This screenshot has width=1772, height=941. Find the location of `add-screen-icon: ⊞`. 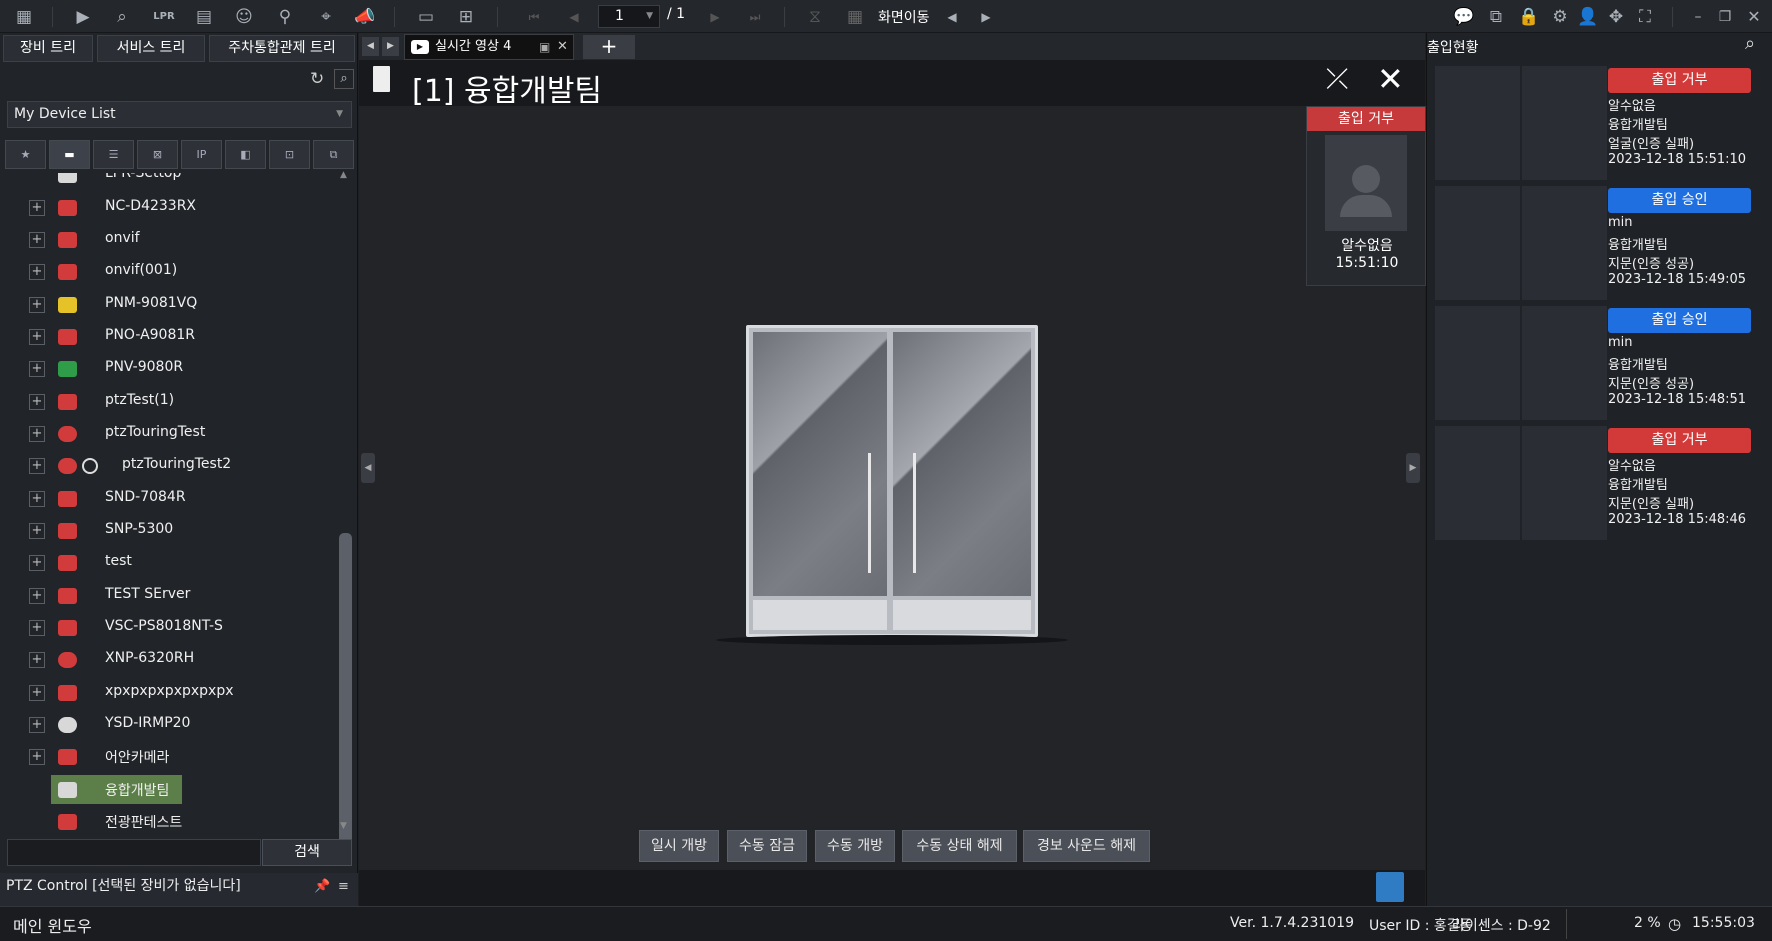

add-screen-icon: ⊞ is located at coordinates (466, 17).